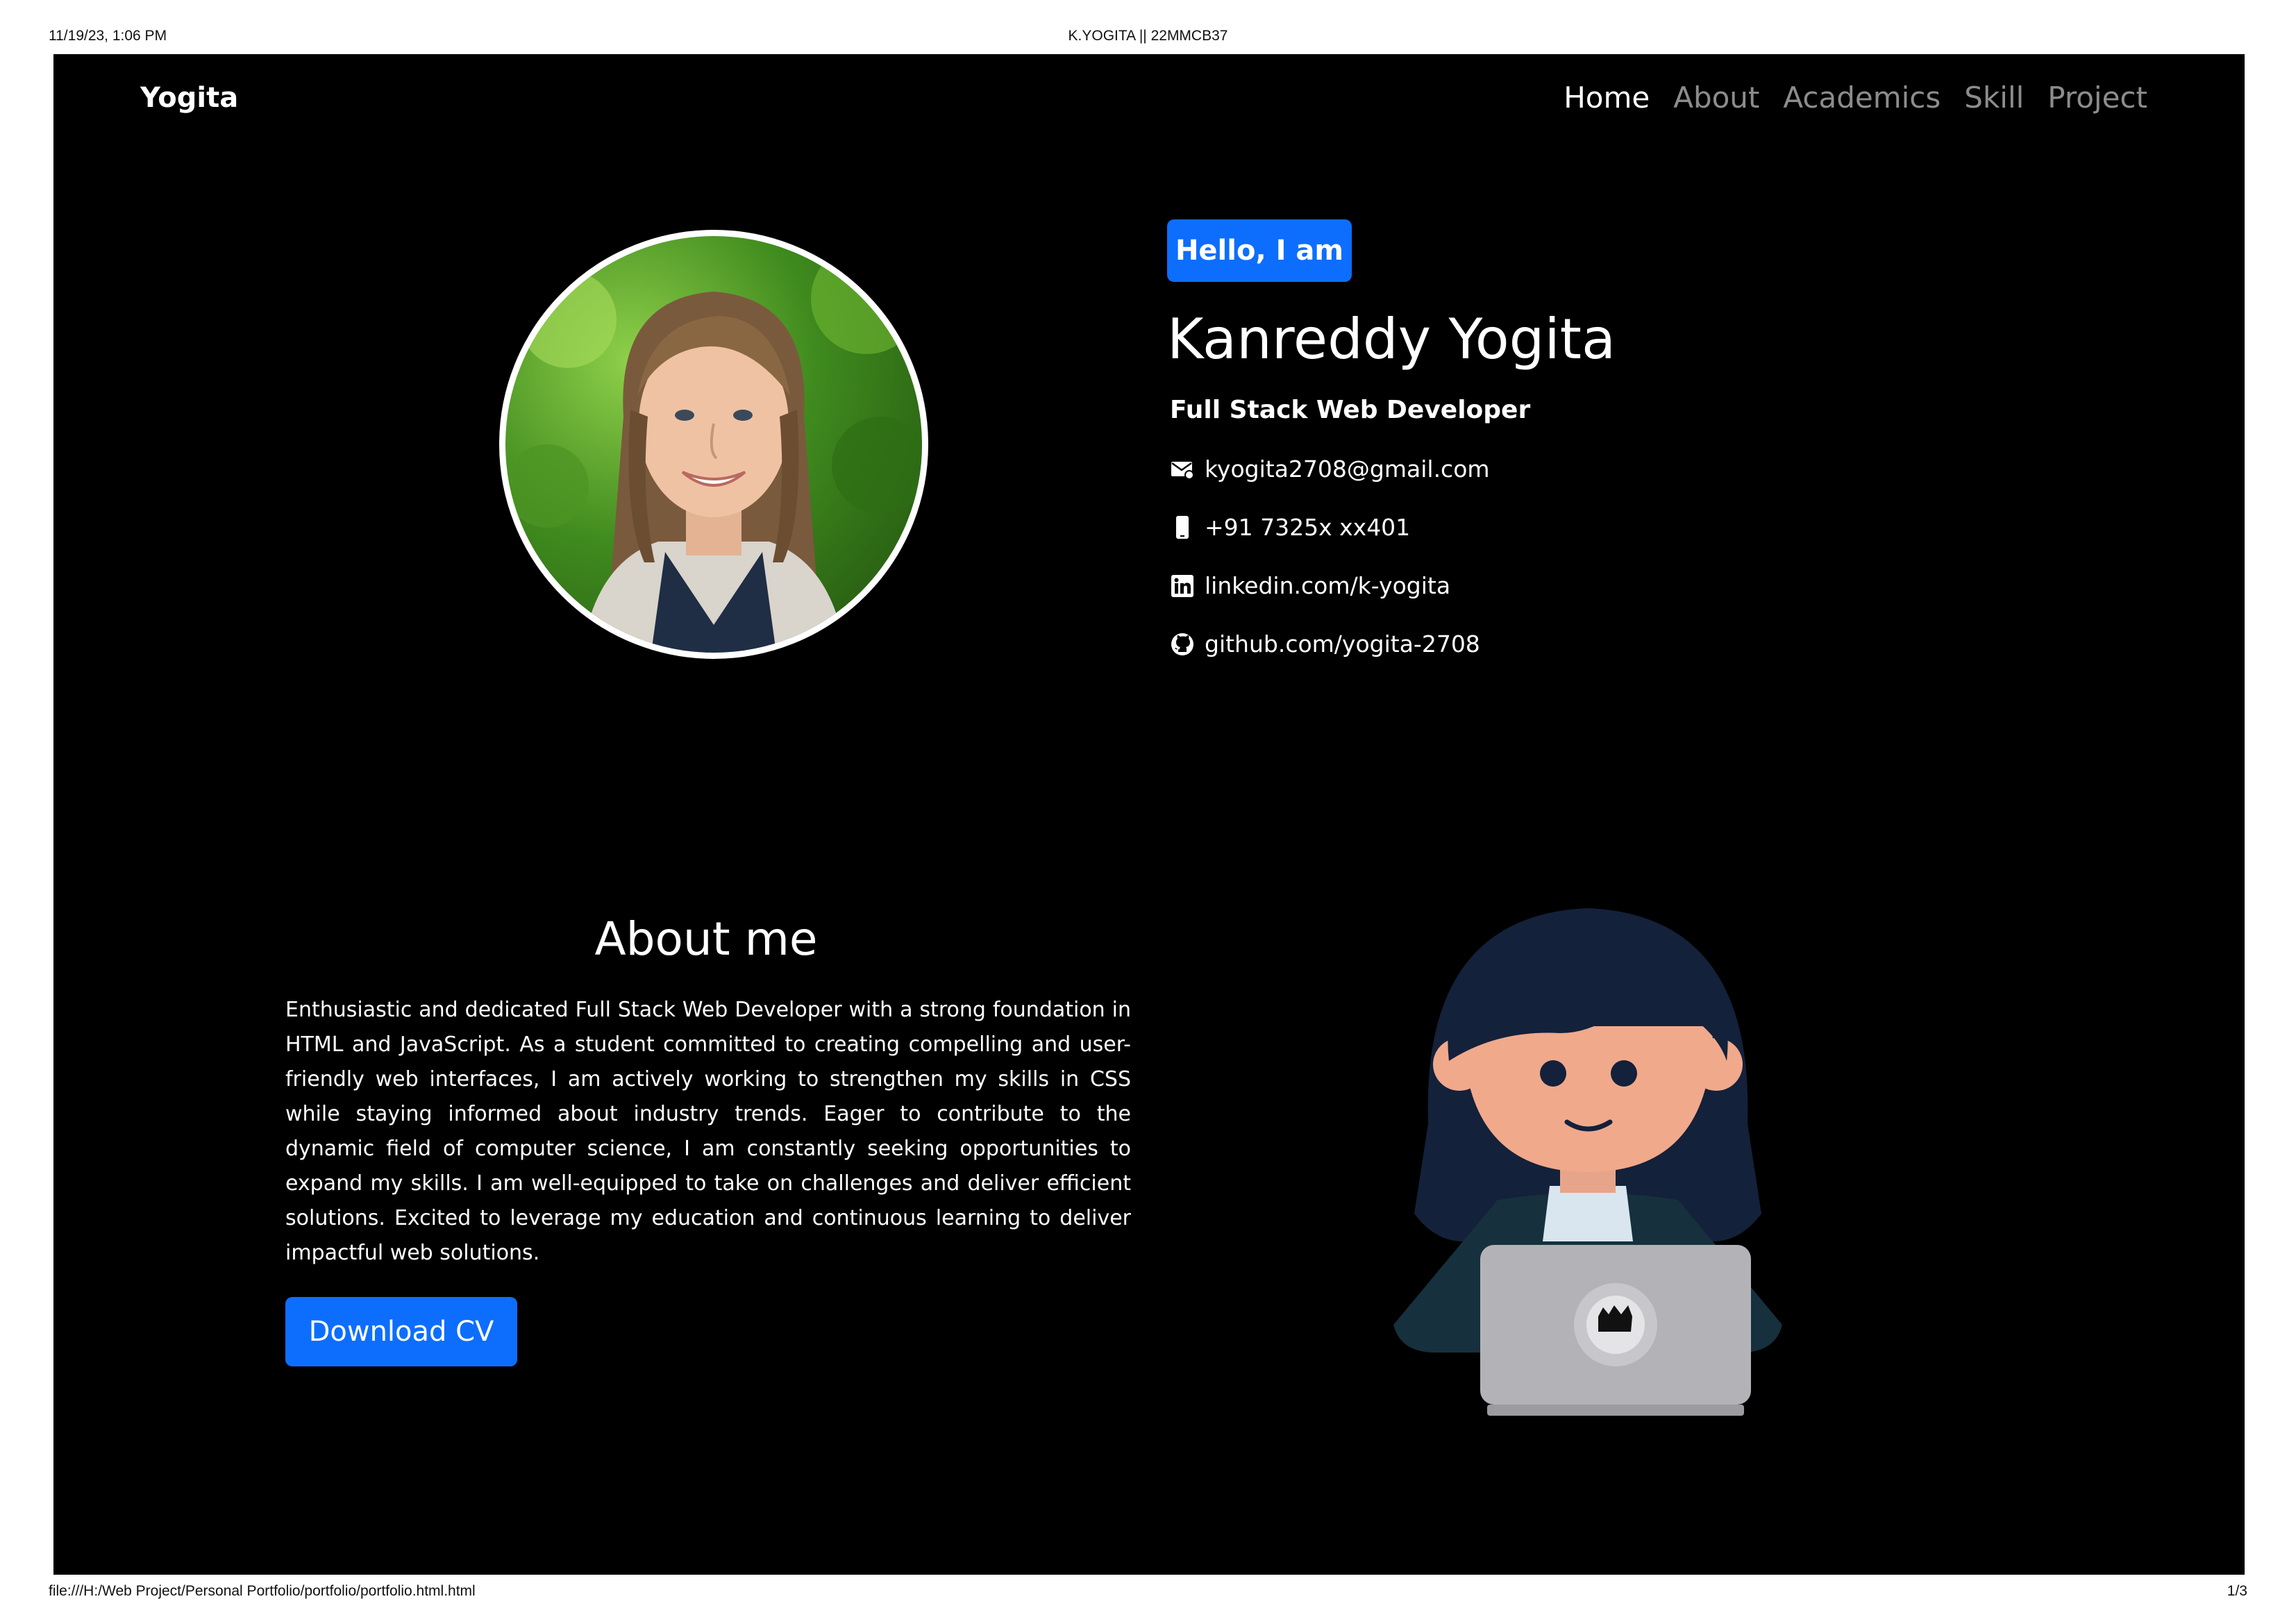 The image size is (2296, 1624). I want to click on nav-link-about: About, so click(1716, 98).